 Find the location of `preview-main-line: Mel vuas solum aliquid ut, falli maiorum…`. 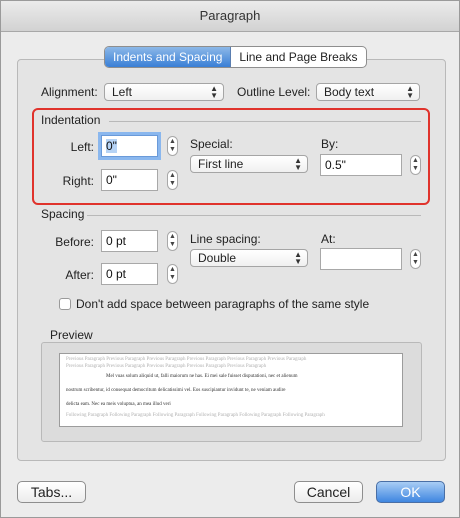

preview-main-line: Mel vuas solum aliquid ut, falli maiorum… is located at coordinates (202, 376).